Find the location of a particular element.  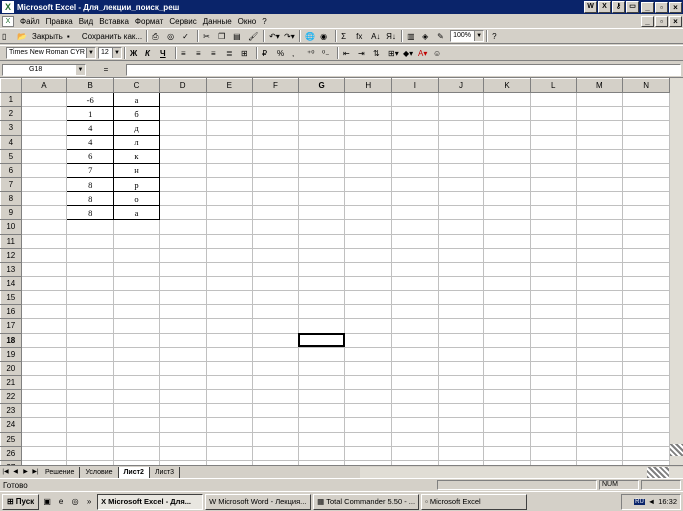

row-header: 8 is located at coordinates (11, 199).